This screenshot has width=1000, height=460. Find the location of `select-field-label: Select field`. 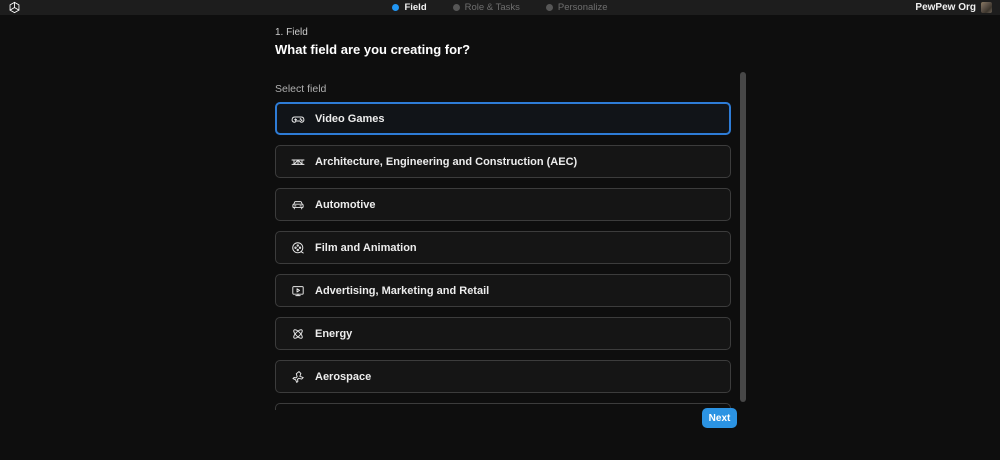

select-field-label: Select field is located at coordinates (301, 89).